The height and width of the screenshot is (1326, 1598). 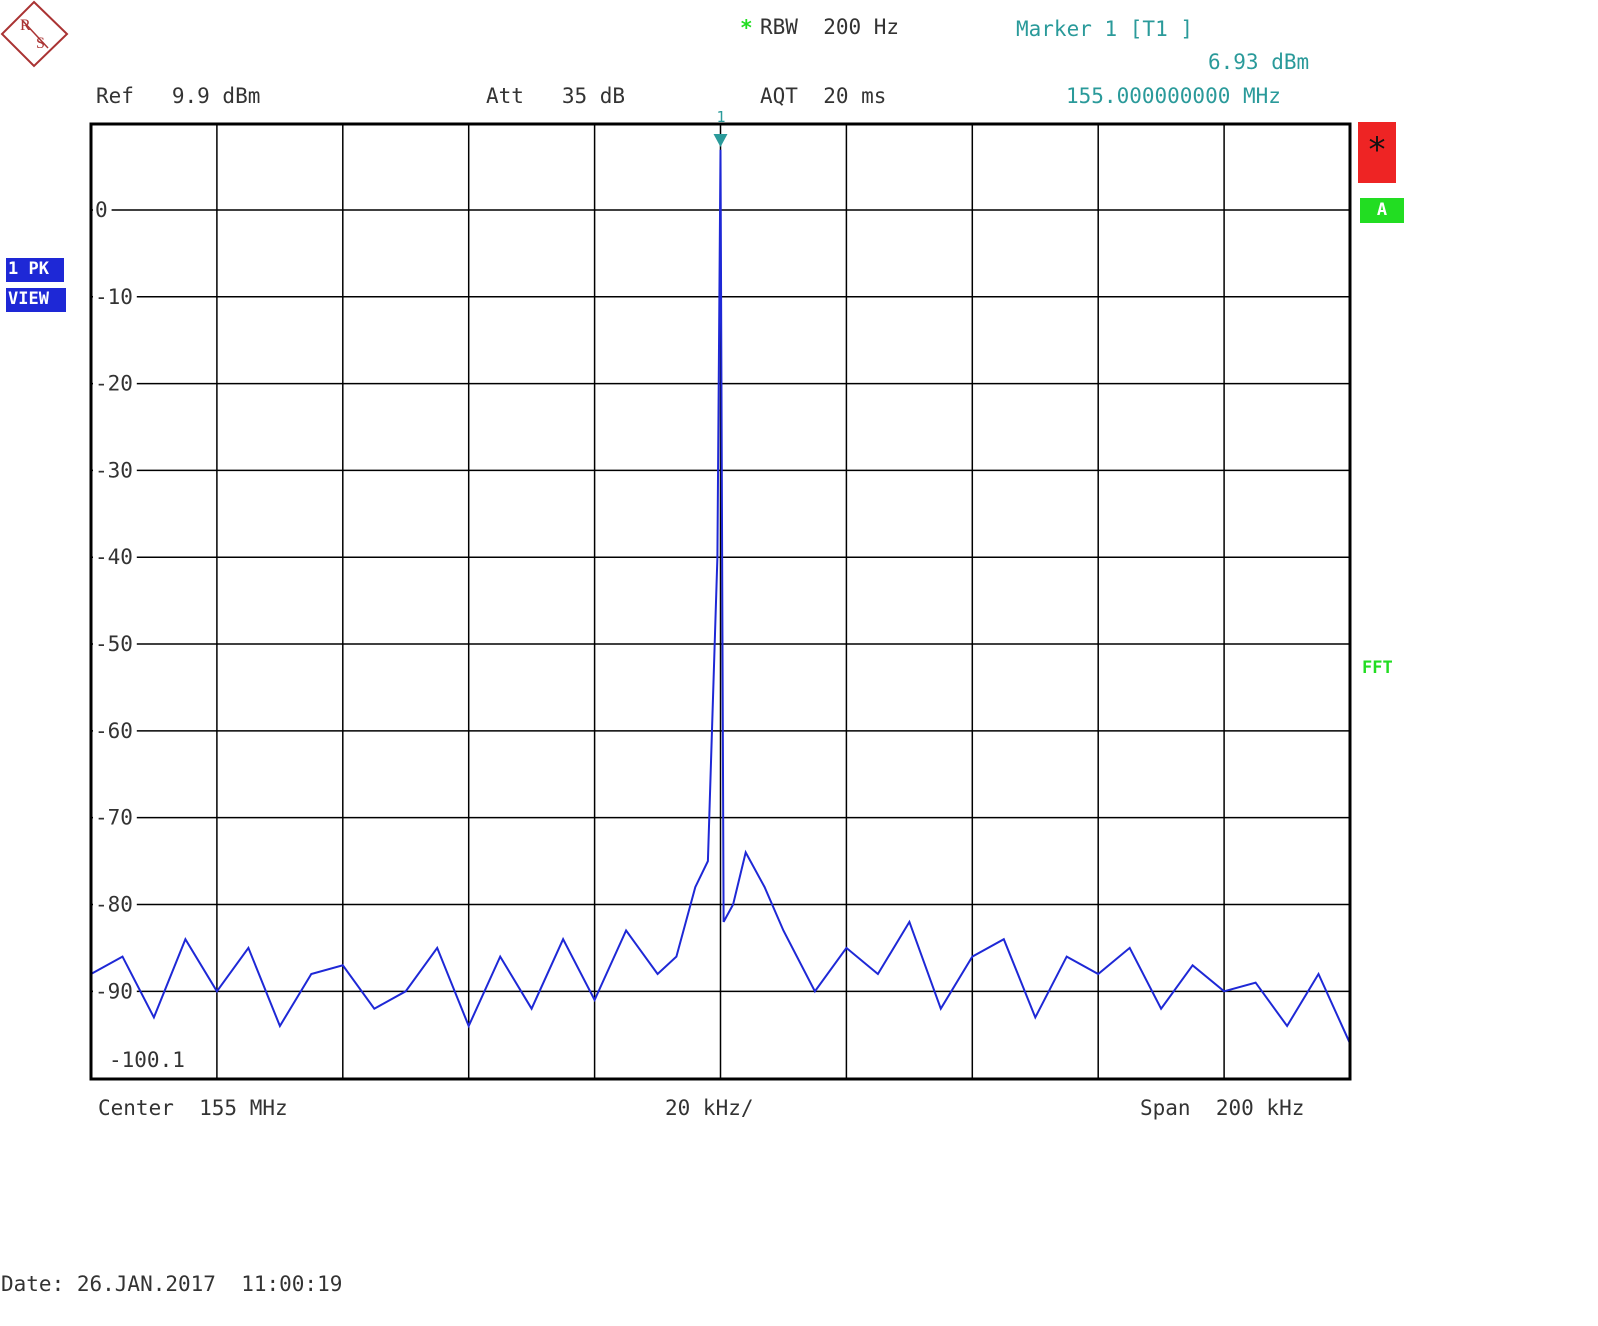 I want to click on y-tick-label: -50, so click(x=114, y=644).